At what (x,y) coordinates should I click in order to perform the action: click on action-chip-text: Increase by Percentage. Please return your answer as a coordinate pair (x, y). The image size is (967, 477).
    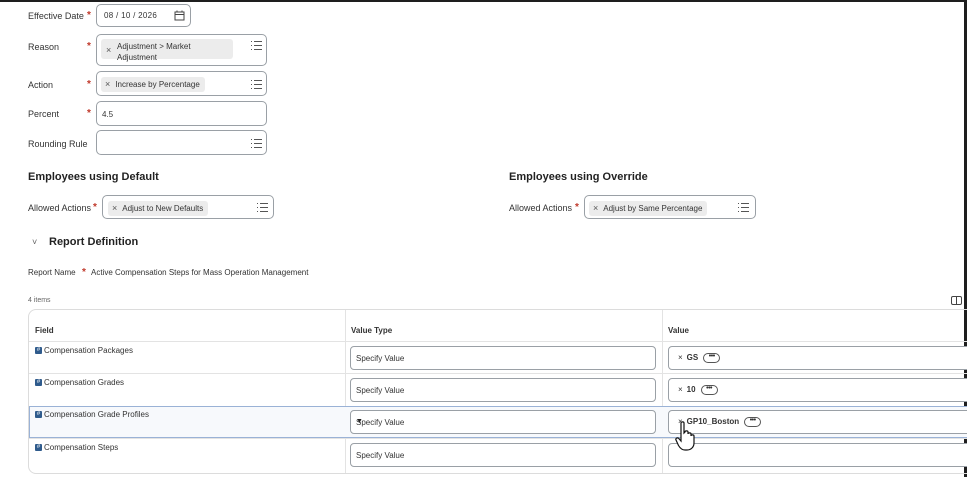
    Looking at the image, I should click on (157, 84).